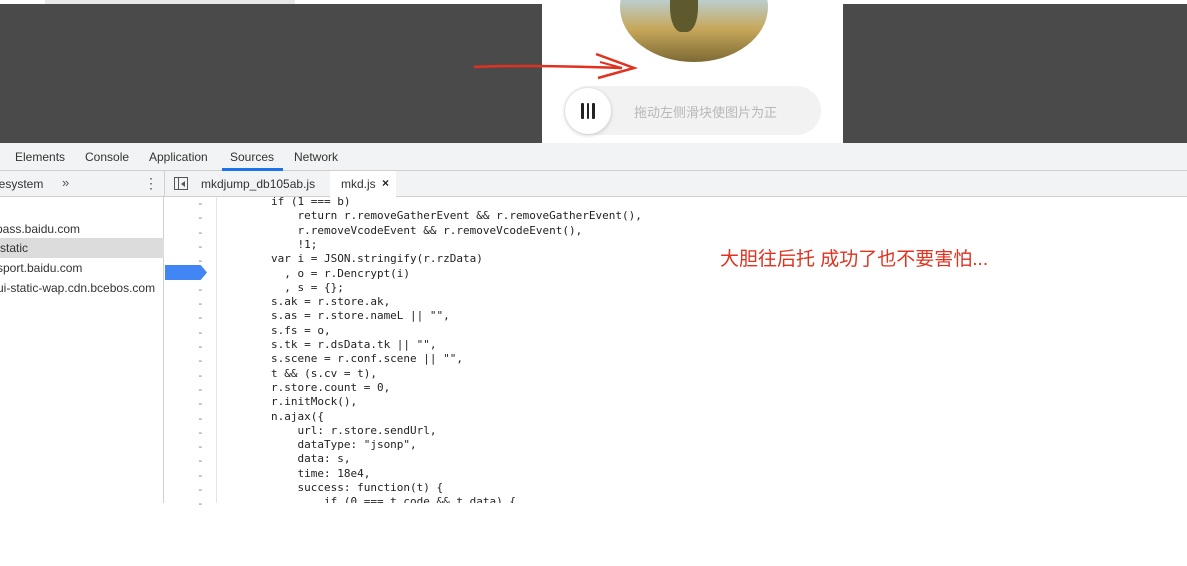 The height and width of the screenshot is (566, 1187). I want to click on navigator-tab-filesystem: lesystem, so click(21, 184).